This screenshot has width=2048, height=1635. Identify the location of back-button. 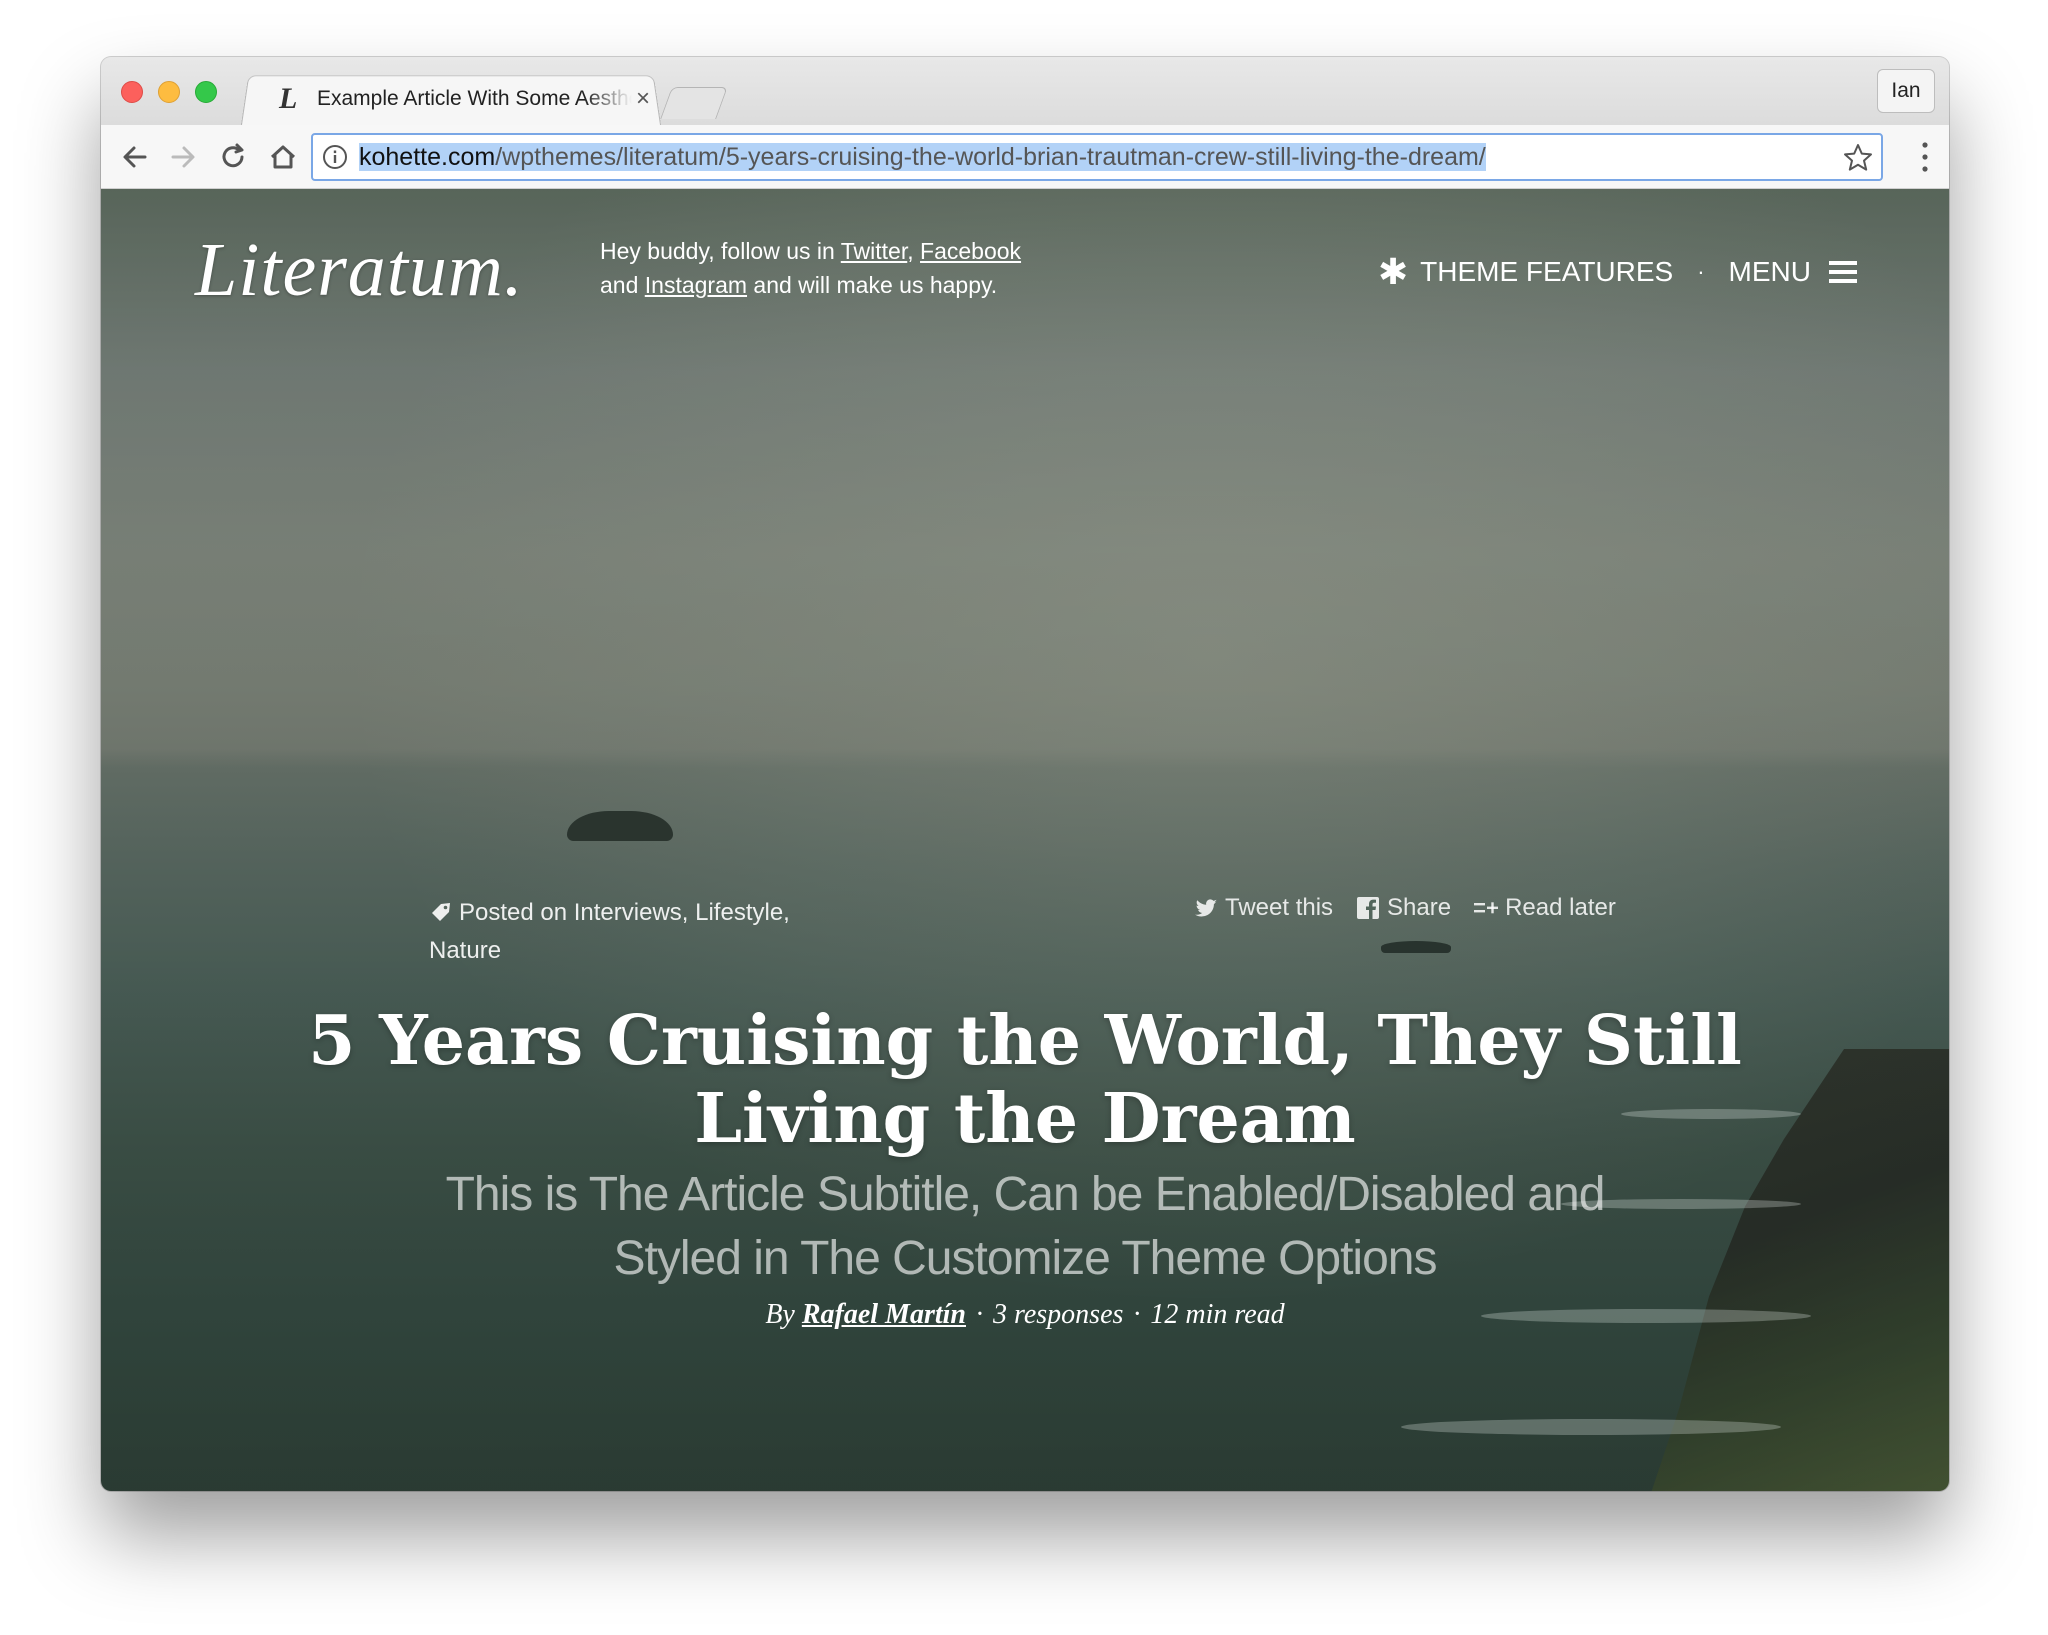
(135, 157).